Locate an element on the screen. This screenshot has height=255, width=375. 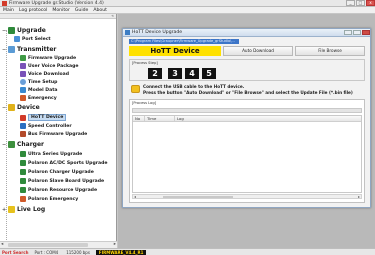
app-title: Firmware Upgrade gr.Studio (Version 4.4) is located at coordinates (56, 3).